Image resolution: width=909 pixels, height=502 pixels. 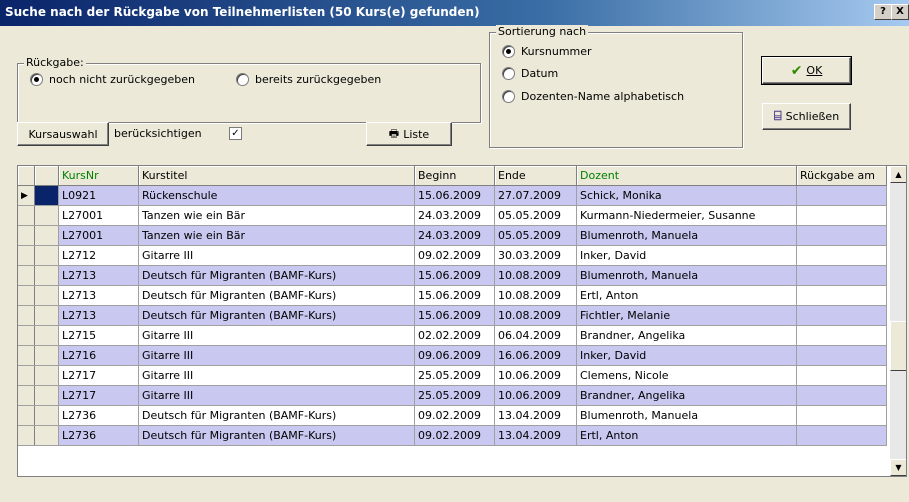 I want to click on kursauswahl-button: Kursauswahl, so click(x=63, y=134).